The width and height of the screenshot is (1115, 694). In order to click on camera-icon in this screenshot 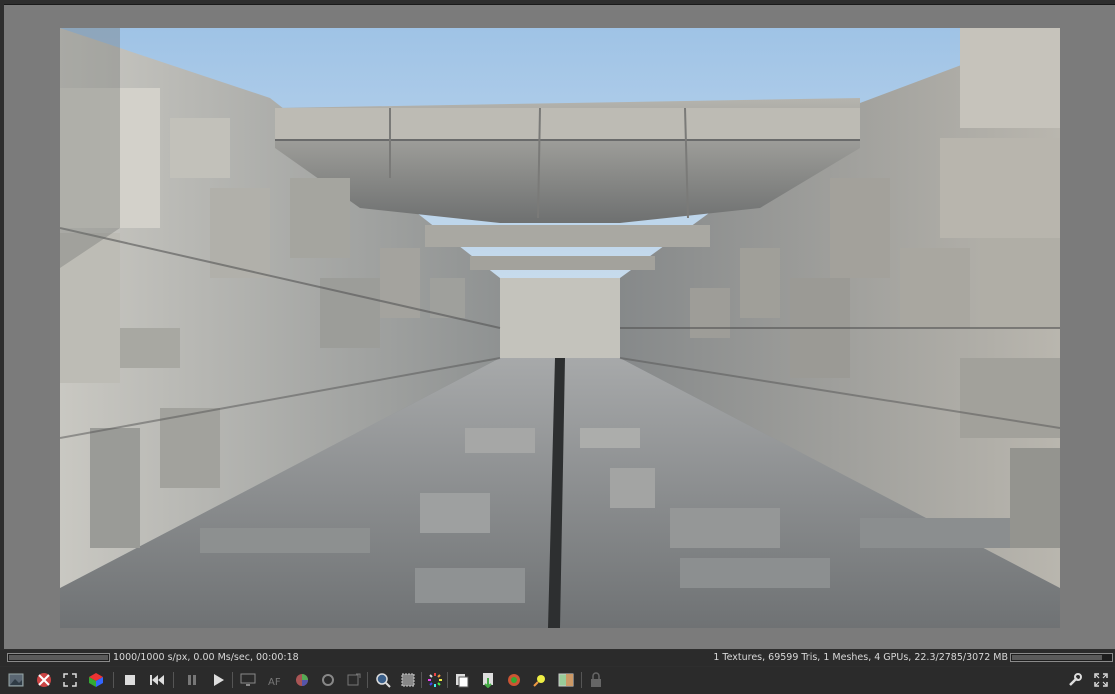, I will do `click(328, 680)`.